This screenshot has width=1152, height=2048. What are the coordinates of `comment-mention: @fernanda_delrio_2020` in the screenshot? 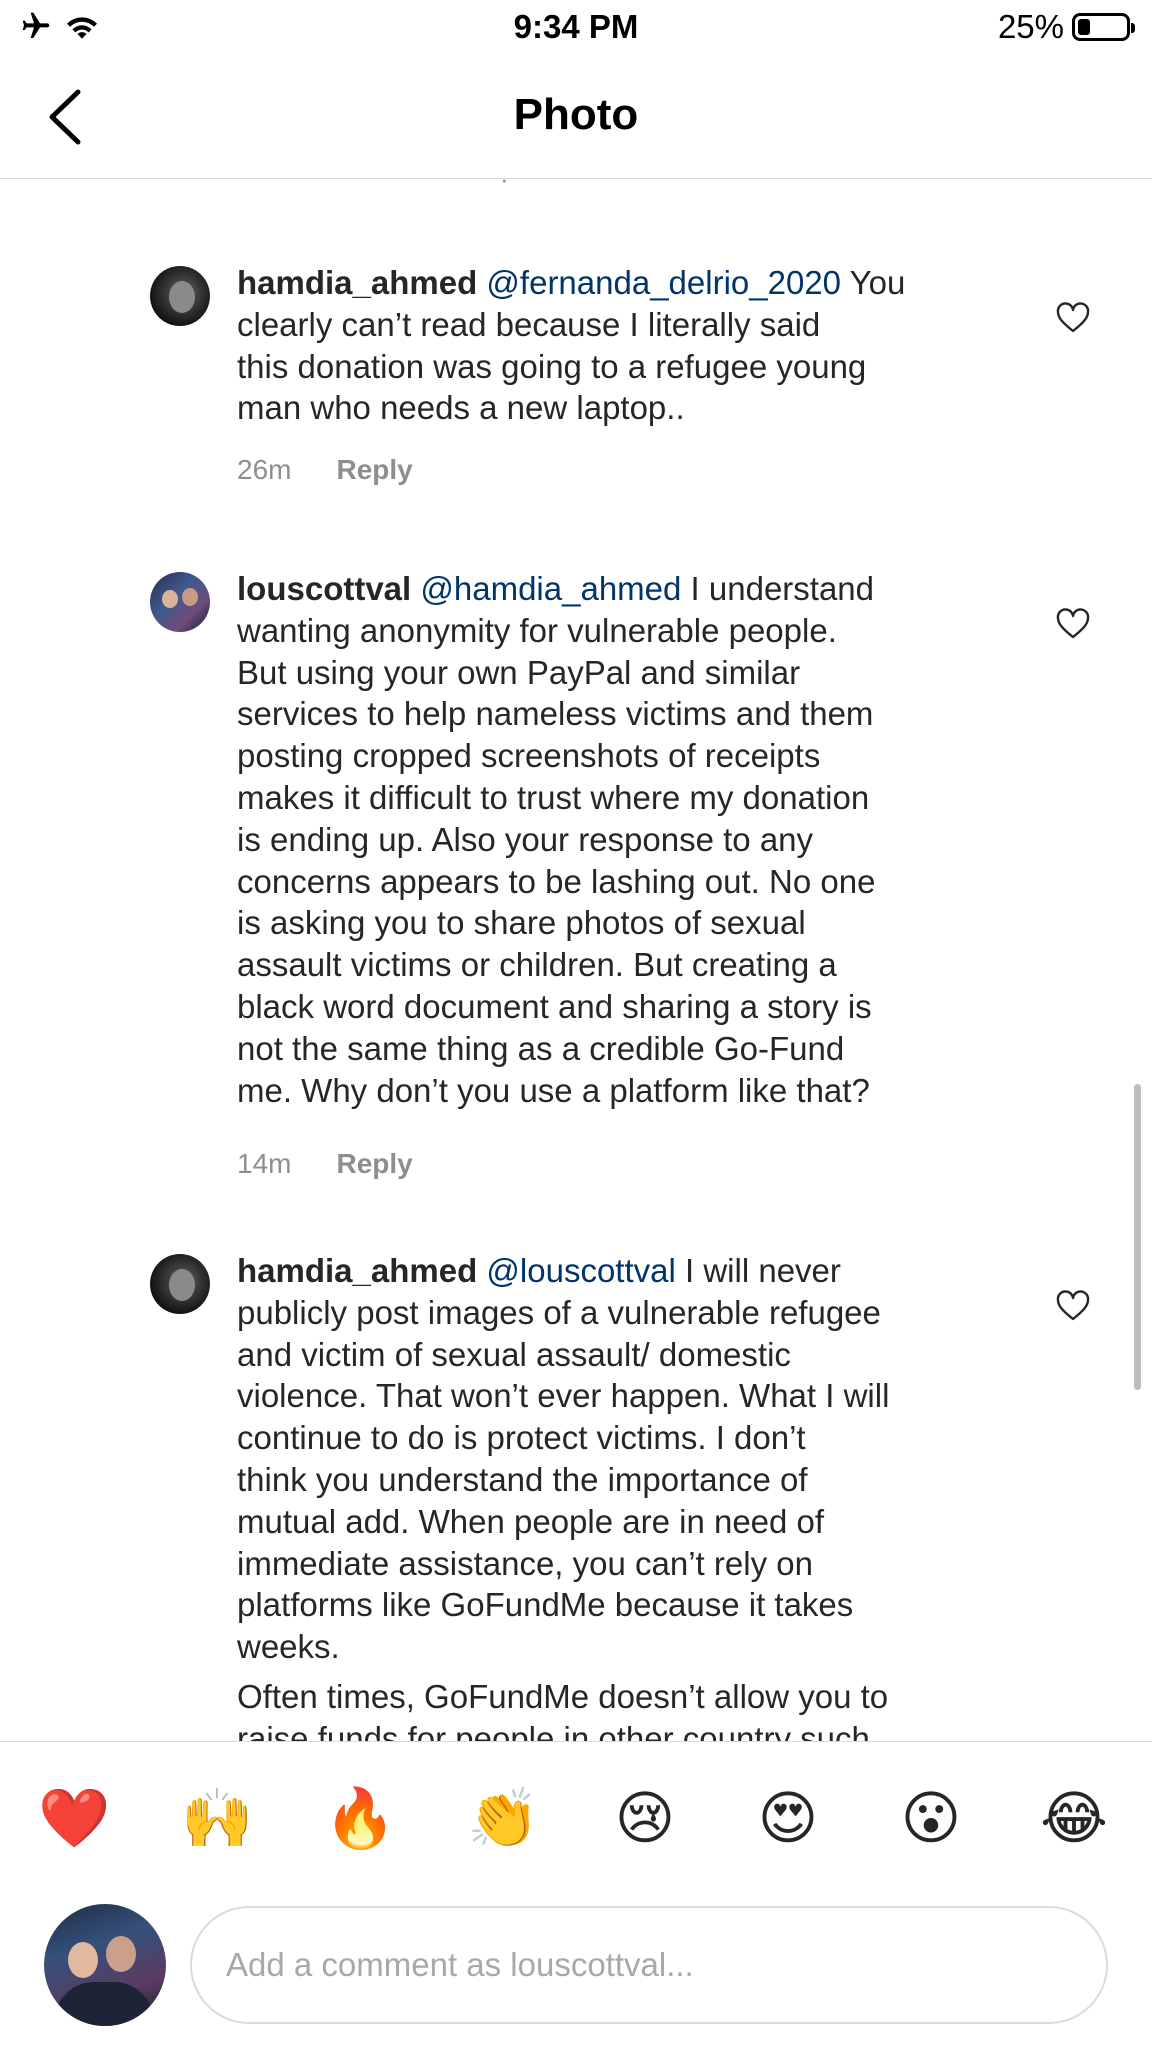 It's located at (663, 282).